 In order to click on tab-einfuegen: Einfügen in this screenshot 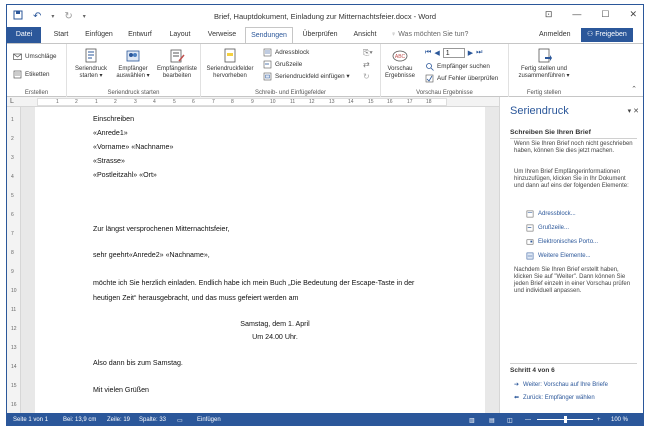, I will do `click(99, 35)`.